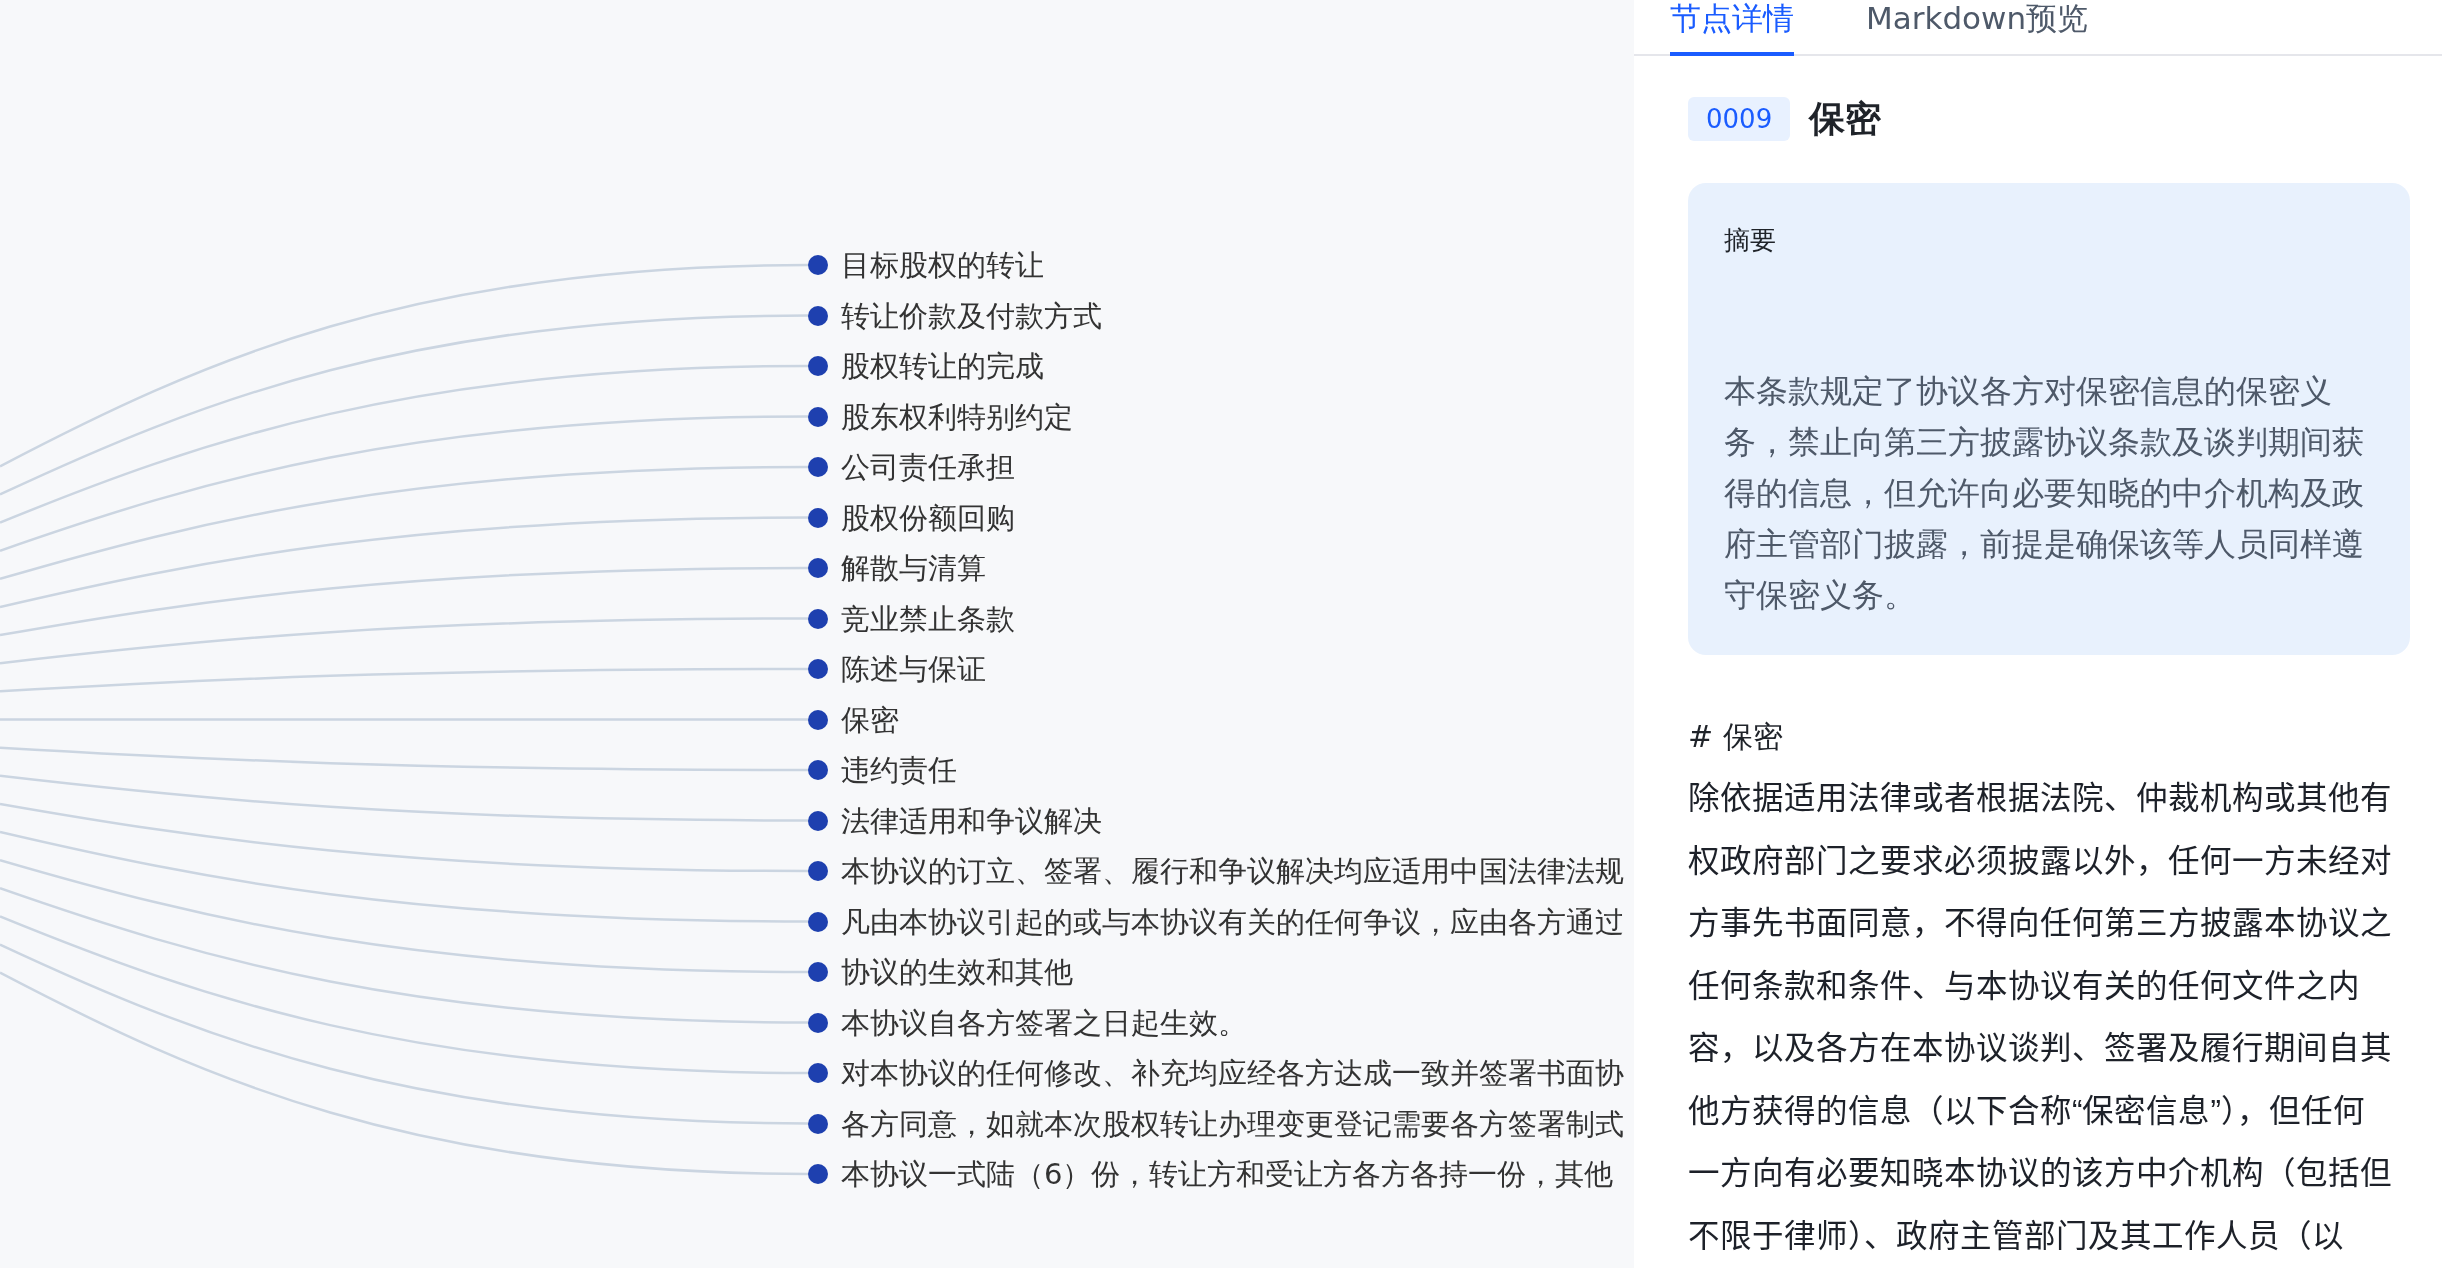  Describe the element at coordinates (1232, 921) in the screenshot. I see `node-label: 凡由本协议引起的或与本协议有关的任何争议，应由各方通过` at that location.